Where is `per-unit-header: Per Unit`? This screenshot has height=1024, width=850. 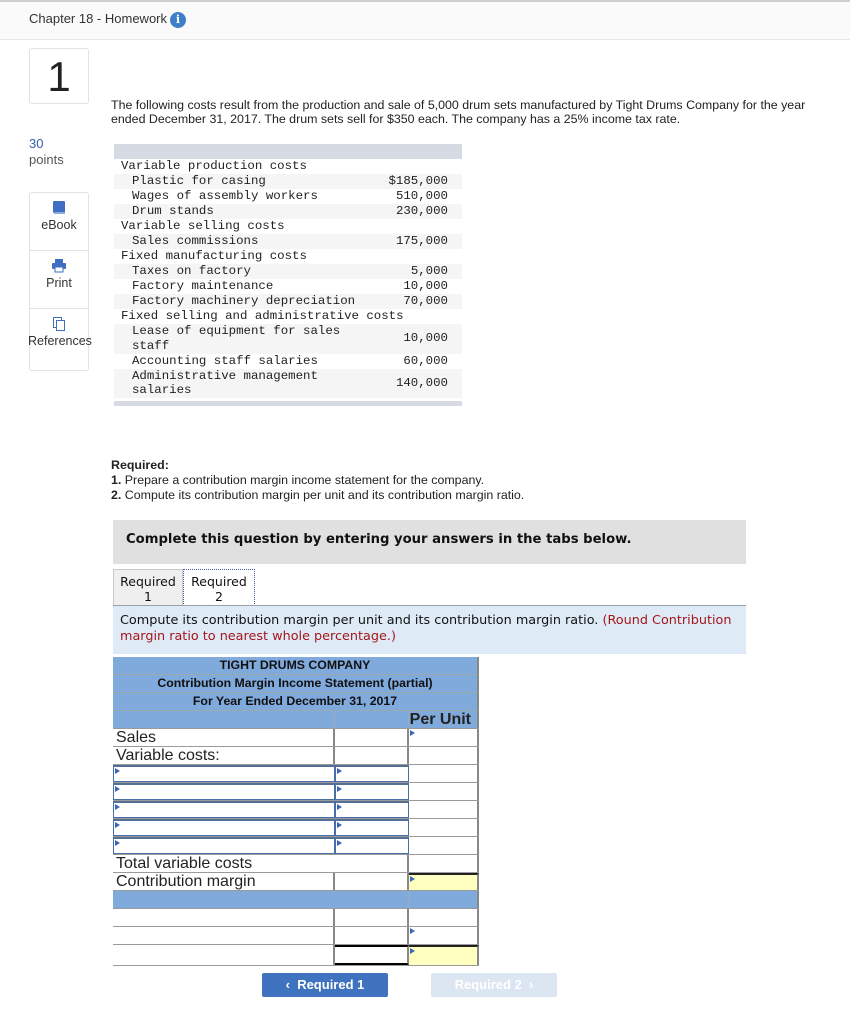
per-unit-header: Per Unit is located at coordinates (444, 719).